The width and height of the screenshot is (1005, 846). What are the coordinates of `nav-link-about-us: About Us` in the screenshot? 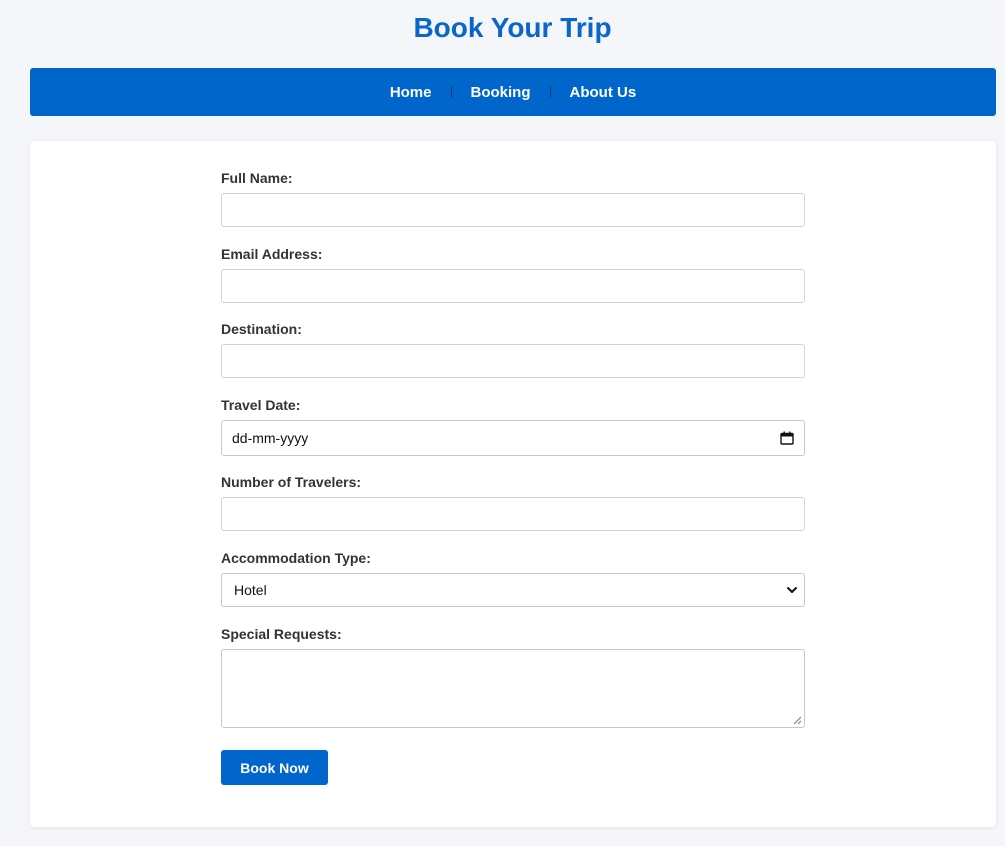 It's located at (603, 92).